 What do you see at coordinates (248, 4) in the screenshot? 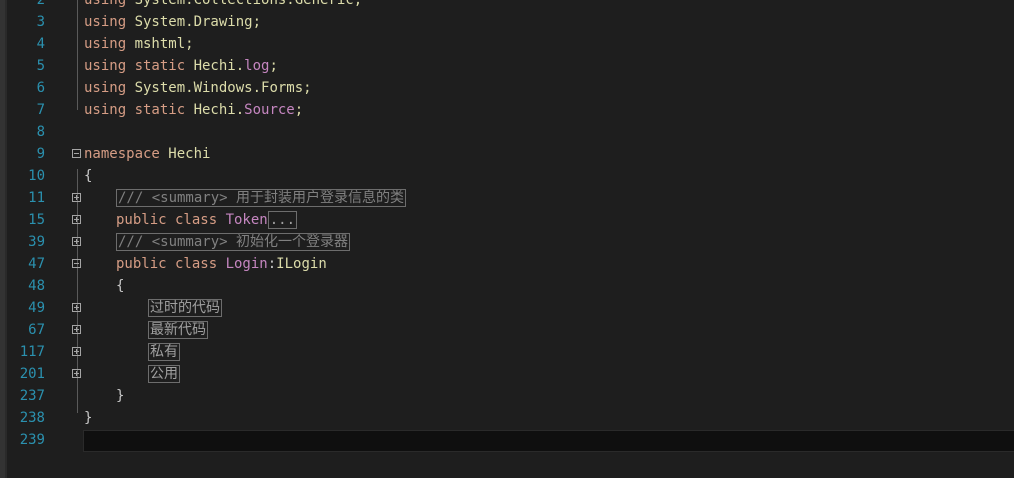
I see `namespace-text: System.Collections.Generic;` at bounding box center [248, 4].